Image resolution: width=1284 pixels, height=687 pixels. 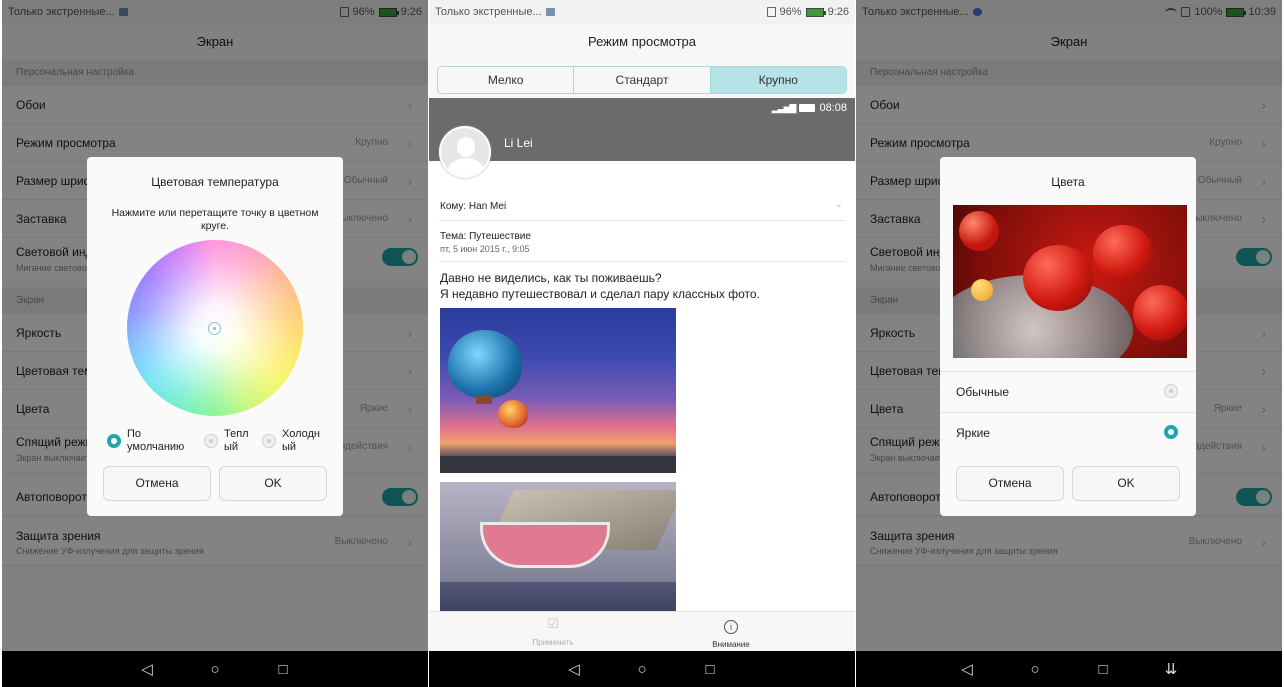 I want to click on option-vivid: Яркие, so click(x=1068, y=433).